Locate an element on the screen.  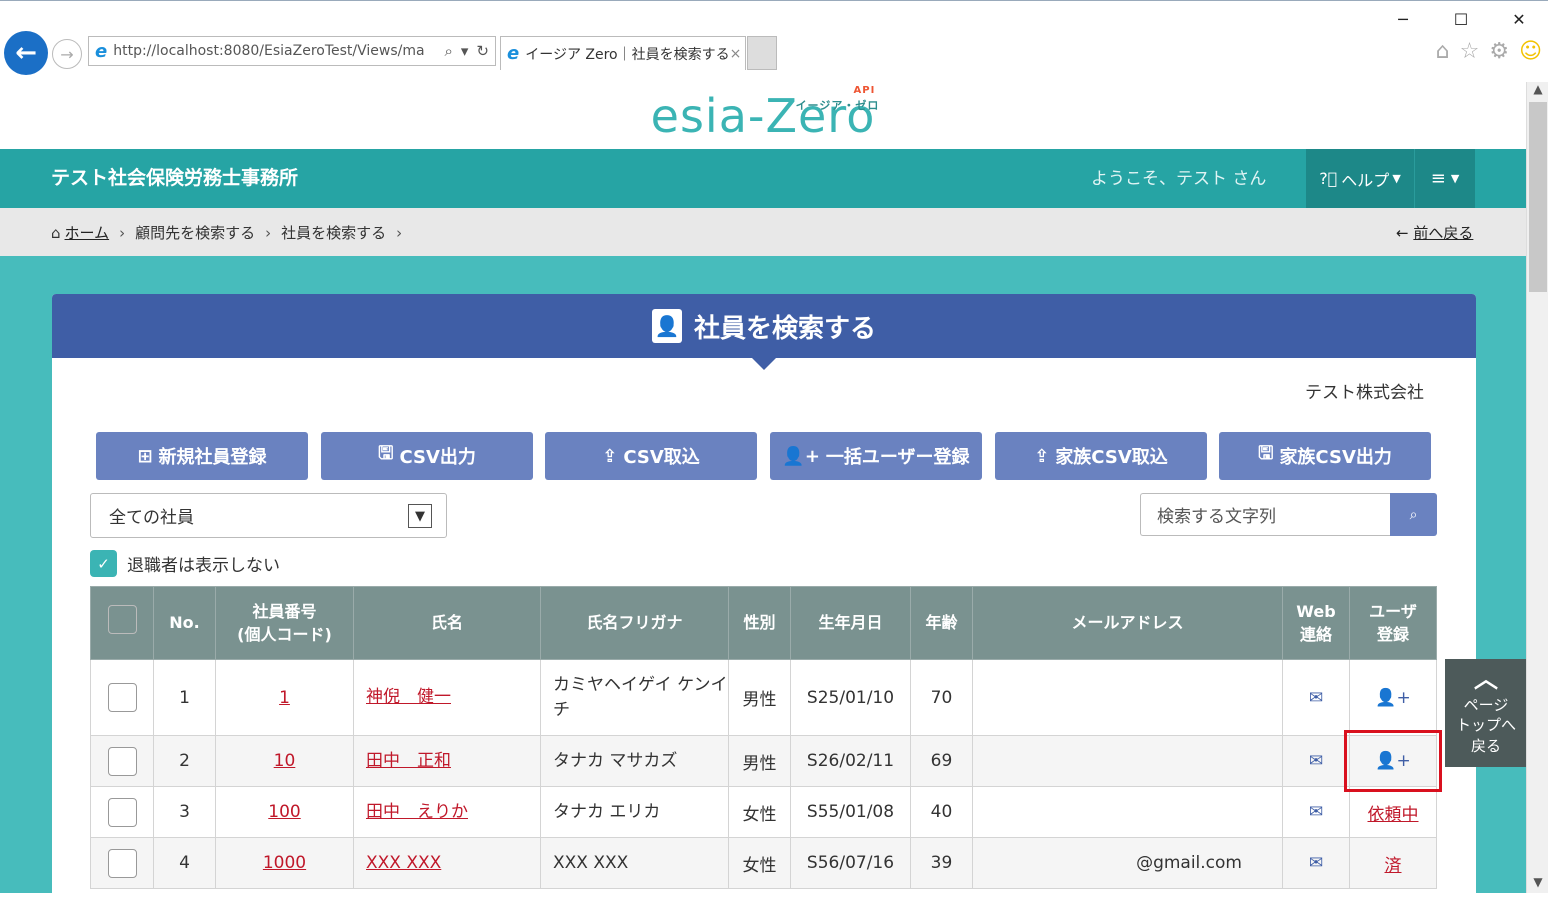
office-name: テスト社会保険労務士事務所 is located at coordinates (174, 176).